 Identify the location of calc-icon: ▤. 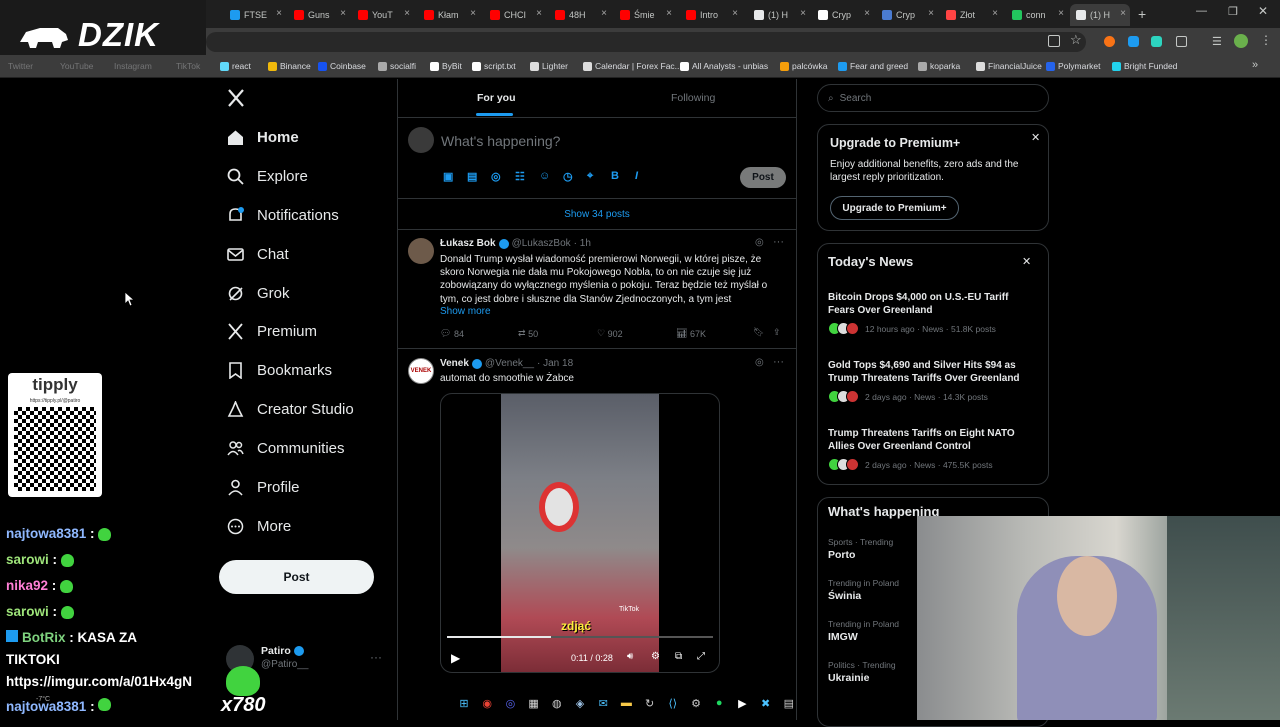
(789, 703).